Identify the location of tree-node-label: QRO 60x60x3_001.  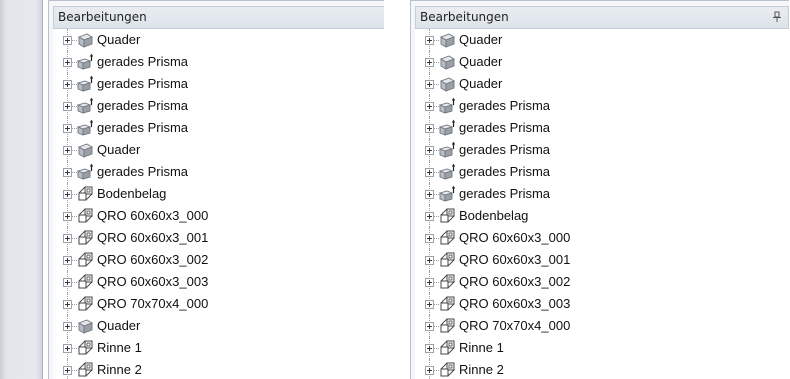
(515, 259).